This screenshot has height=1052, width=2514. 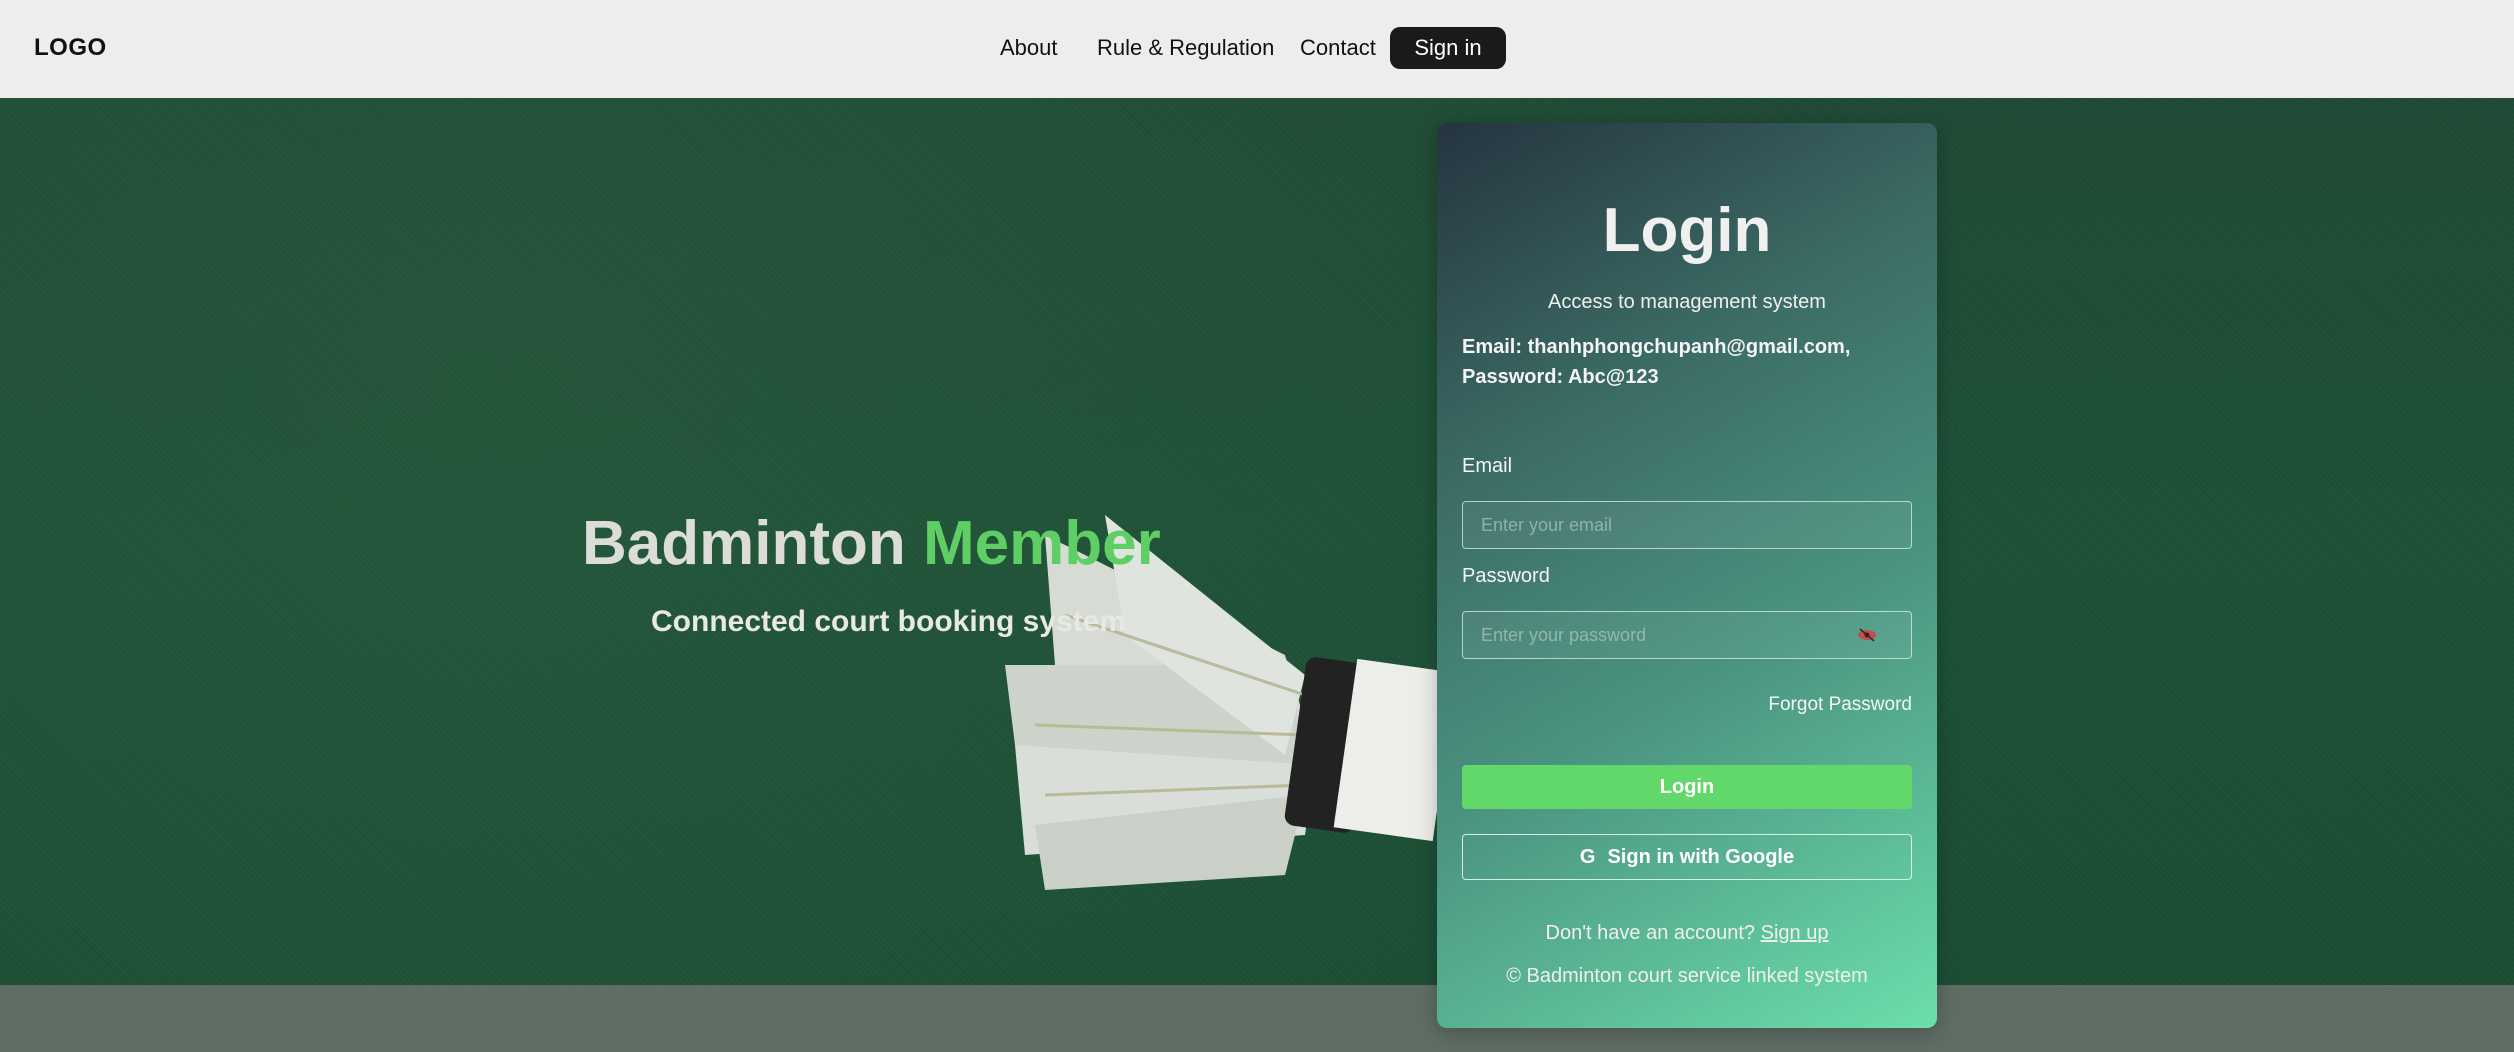 I want to click on signup-link: Sign up, so click(x=1795, y=933).